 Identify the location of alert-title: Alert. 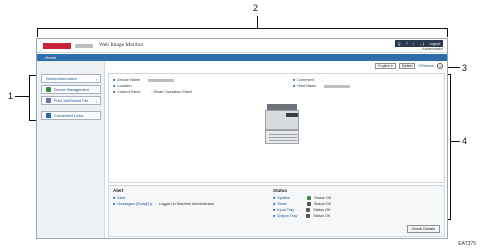
(118, 190).